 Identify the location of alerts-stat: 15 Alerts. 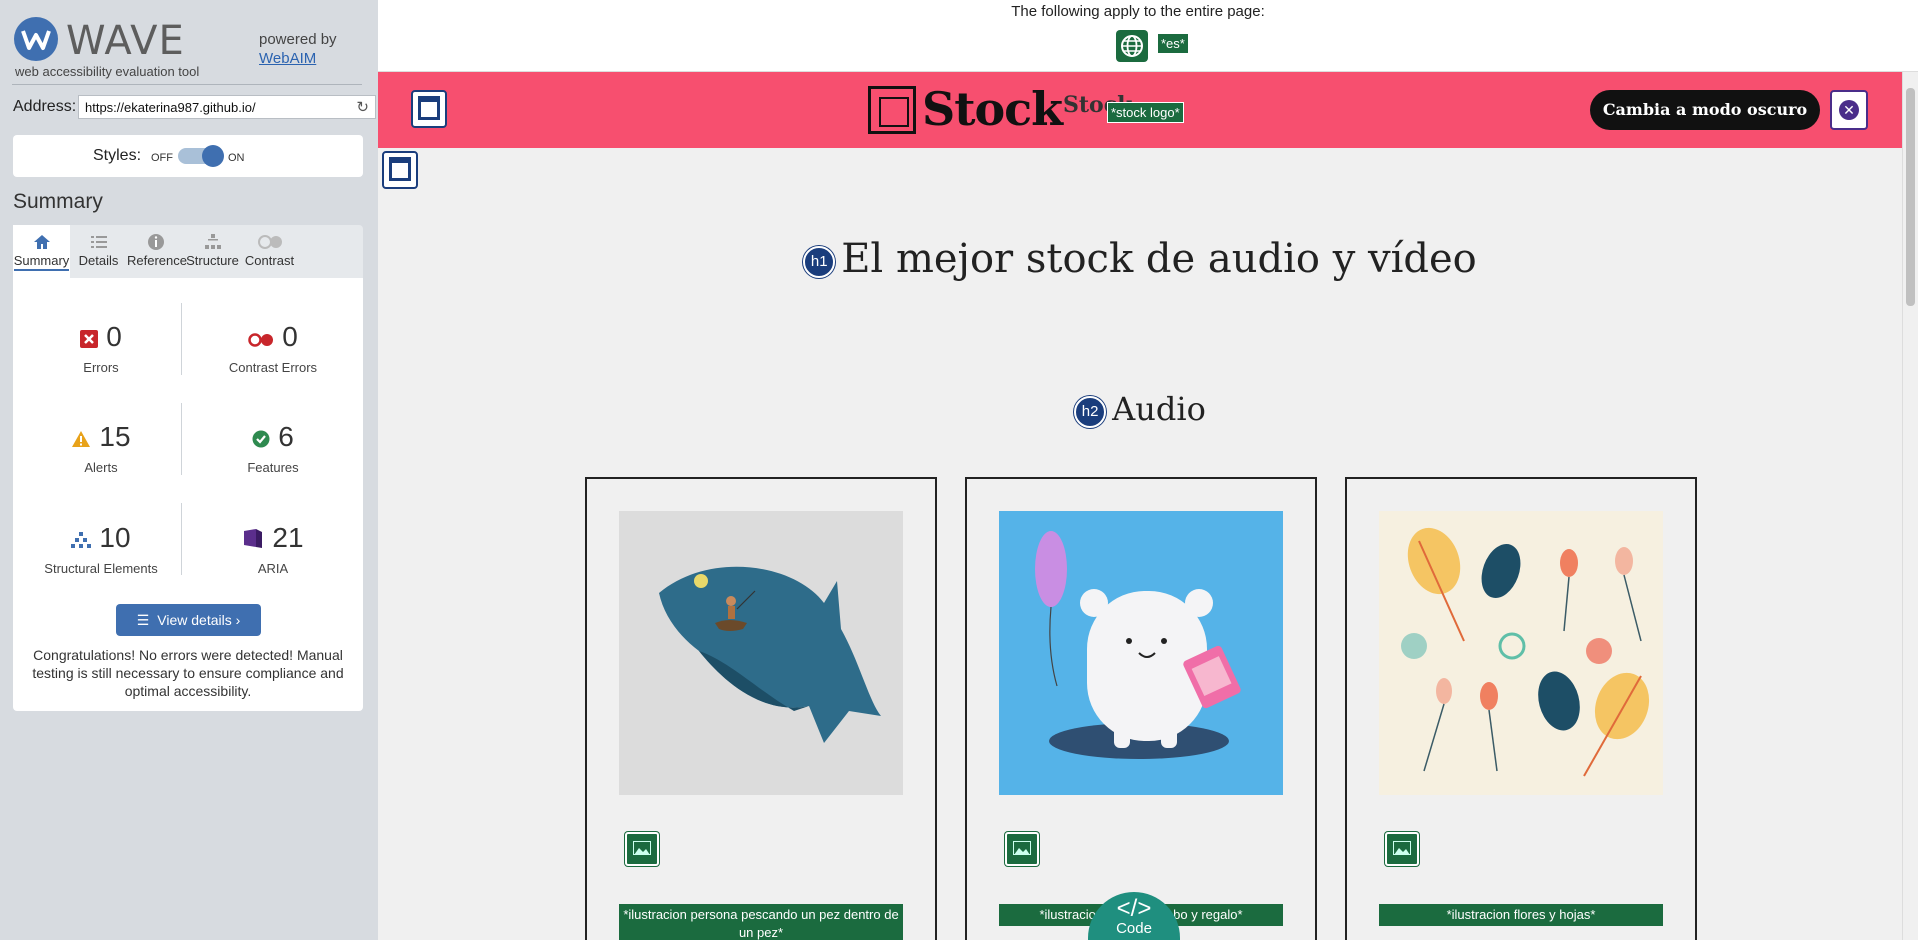
(101, 447).